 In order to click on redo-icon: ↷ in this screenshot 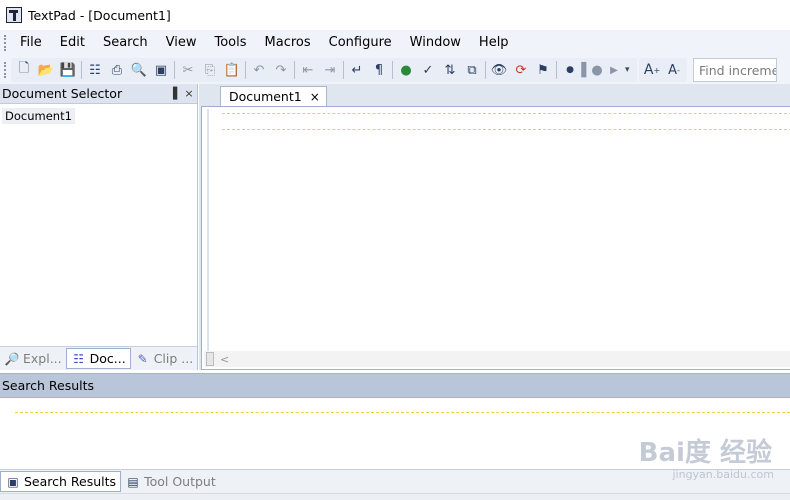, I will do `click(281, 70)`.